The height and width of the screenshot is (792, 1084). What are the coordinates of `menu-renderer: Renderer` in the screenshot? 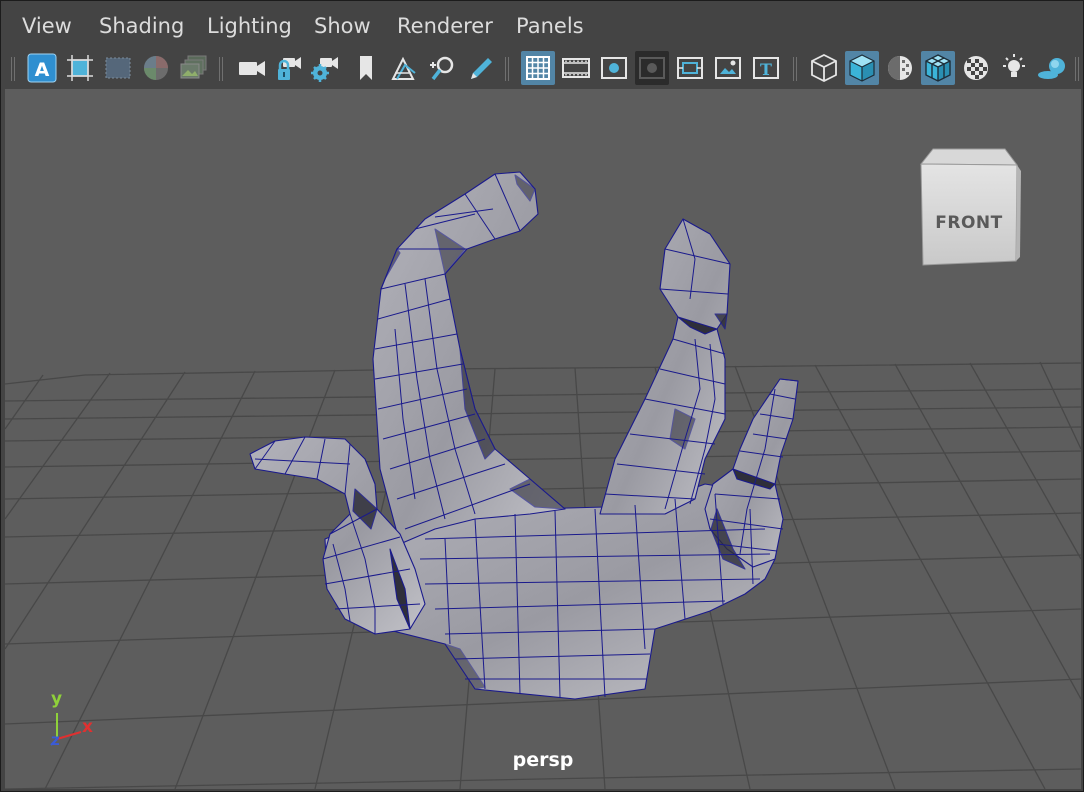 It's located at (445, 26).